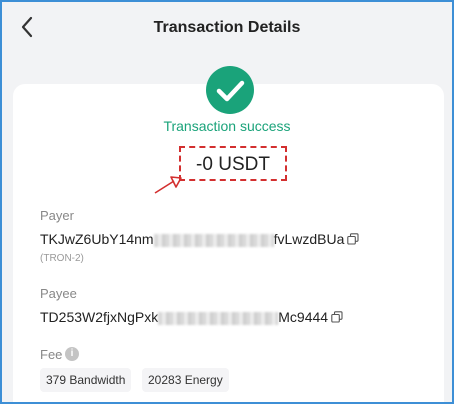 The image size is (454, 404). Describe the element at coordinates (230, 90) in the screenshot. I see `check-circle-icon` at that location.